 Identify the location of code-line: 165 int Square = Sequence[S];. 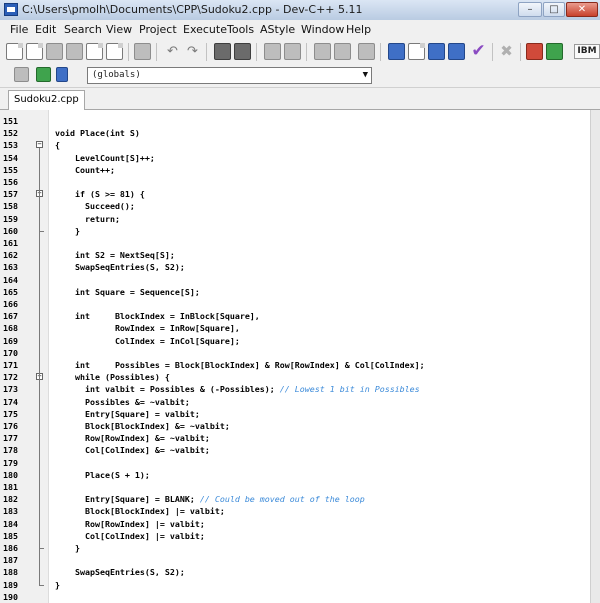
(295, 292).